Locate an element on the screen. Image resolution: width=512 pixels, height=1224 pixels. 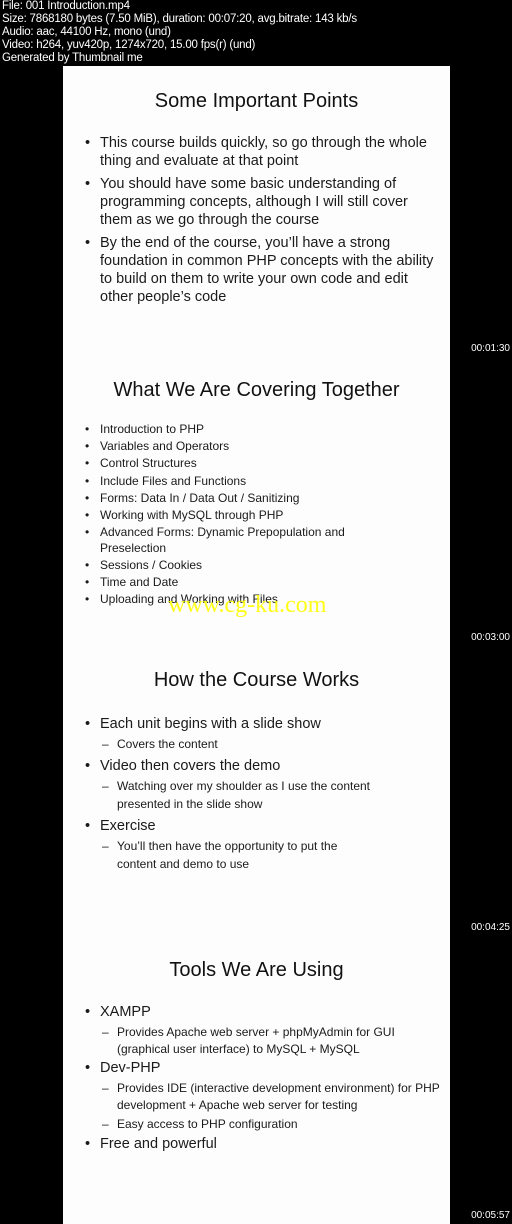
bullet-item: Free and powerful is located at coordinates (262, 1144).